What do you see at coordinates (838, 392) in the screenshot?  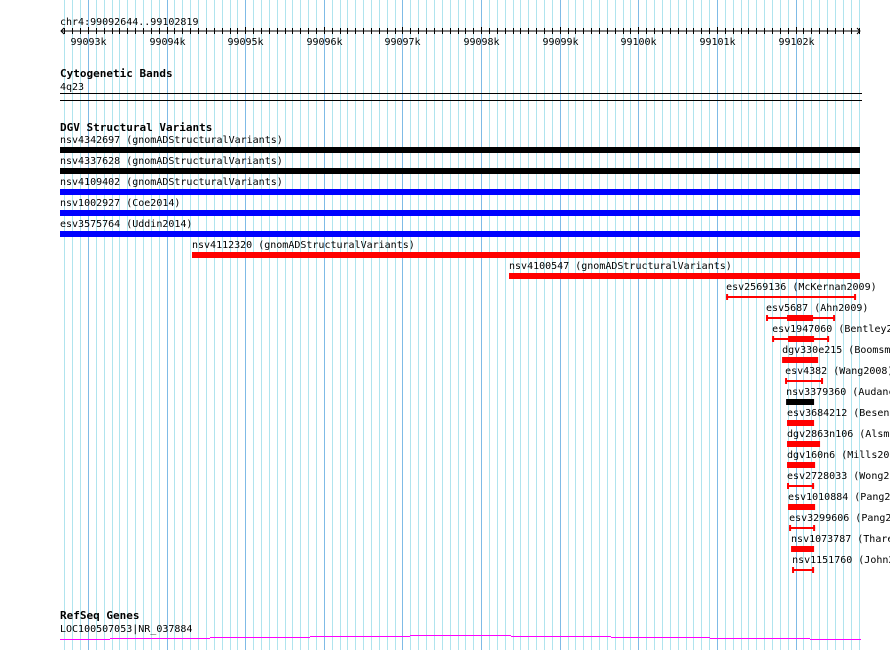 I see `variant-label: nsv3379360 (Audanc` at bounding box center [838, 392].